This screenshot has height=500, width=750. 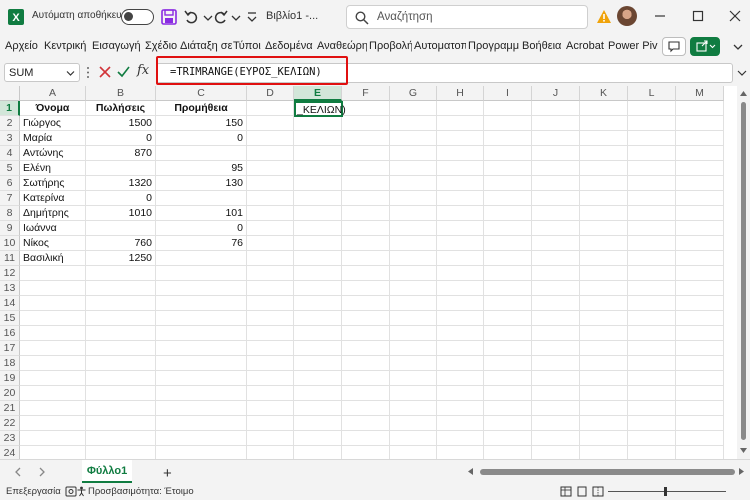 What do you see at coordinates (652, 288) in the screenshot?
I see `cell-l13` at bounding box center [652, 288].